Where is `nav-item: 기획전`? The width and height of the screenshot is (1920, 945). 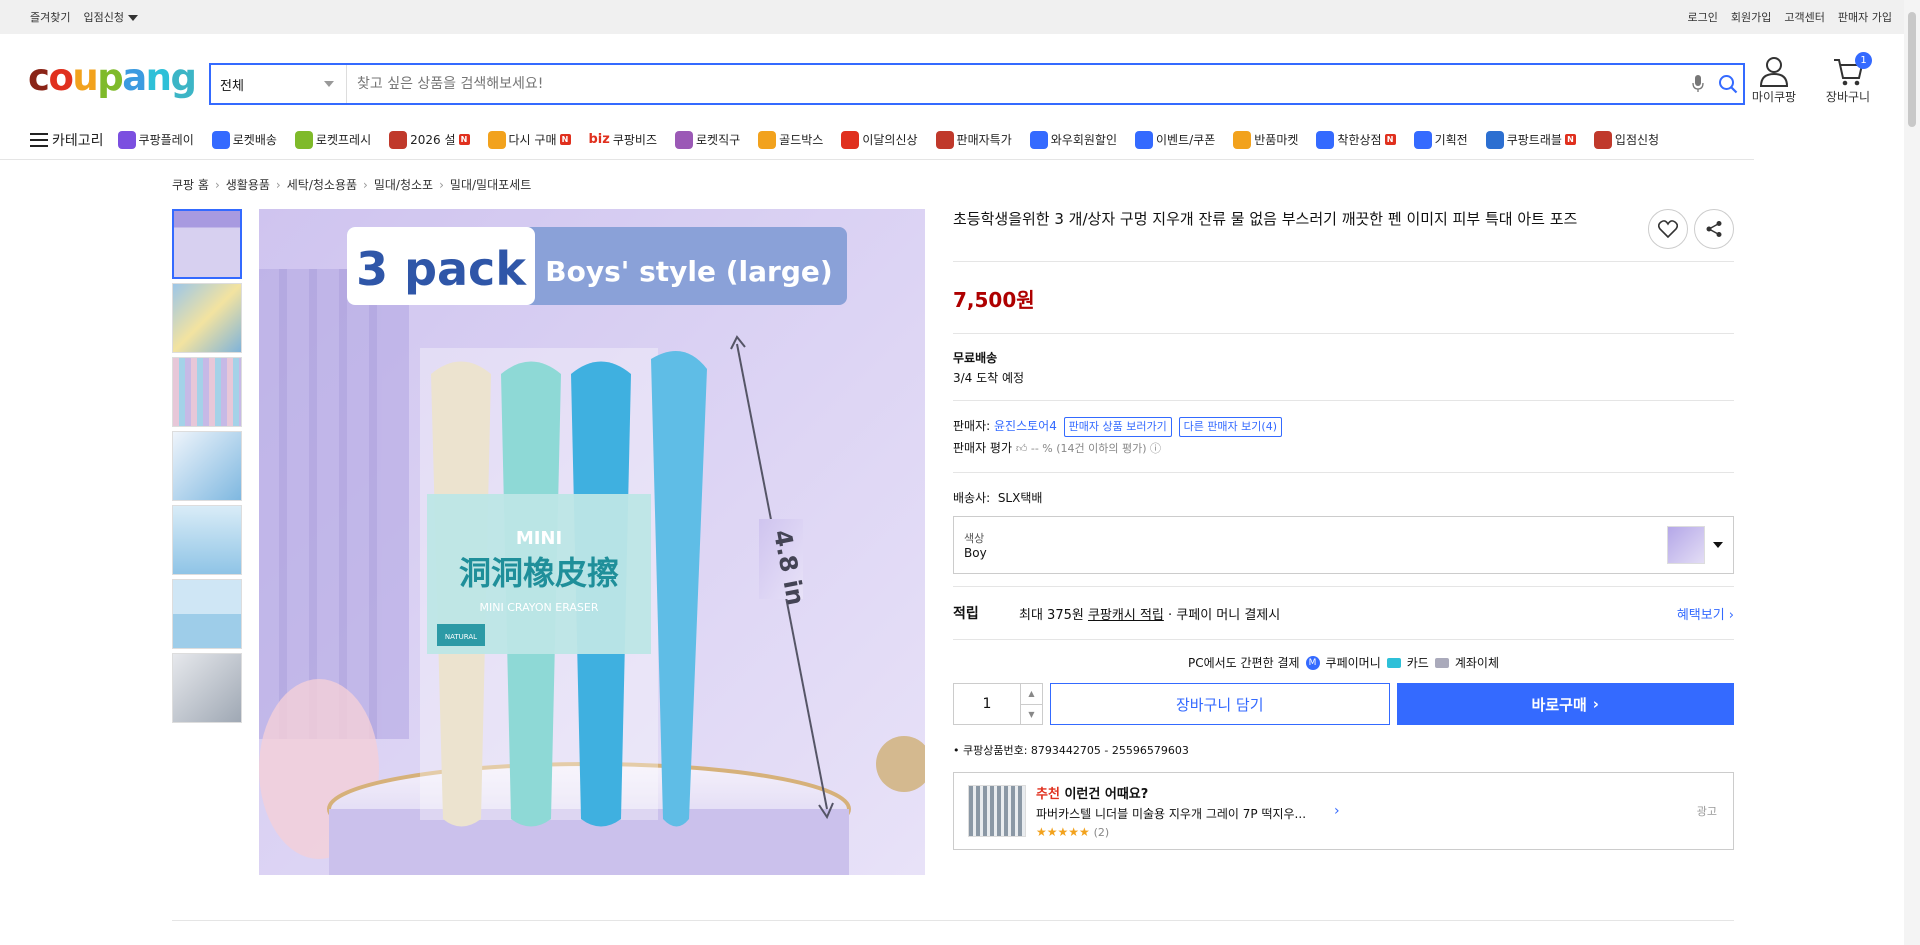 nav-item: 기획전 is located at coordinates (1440, 139).